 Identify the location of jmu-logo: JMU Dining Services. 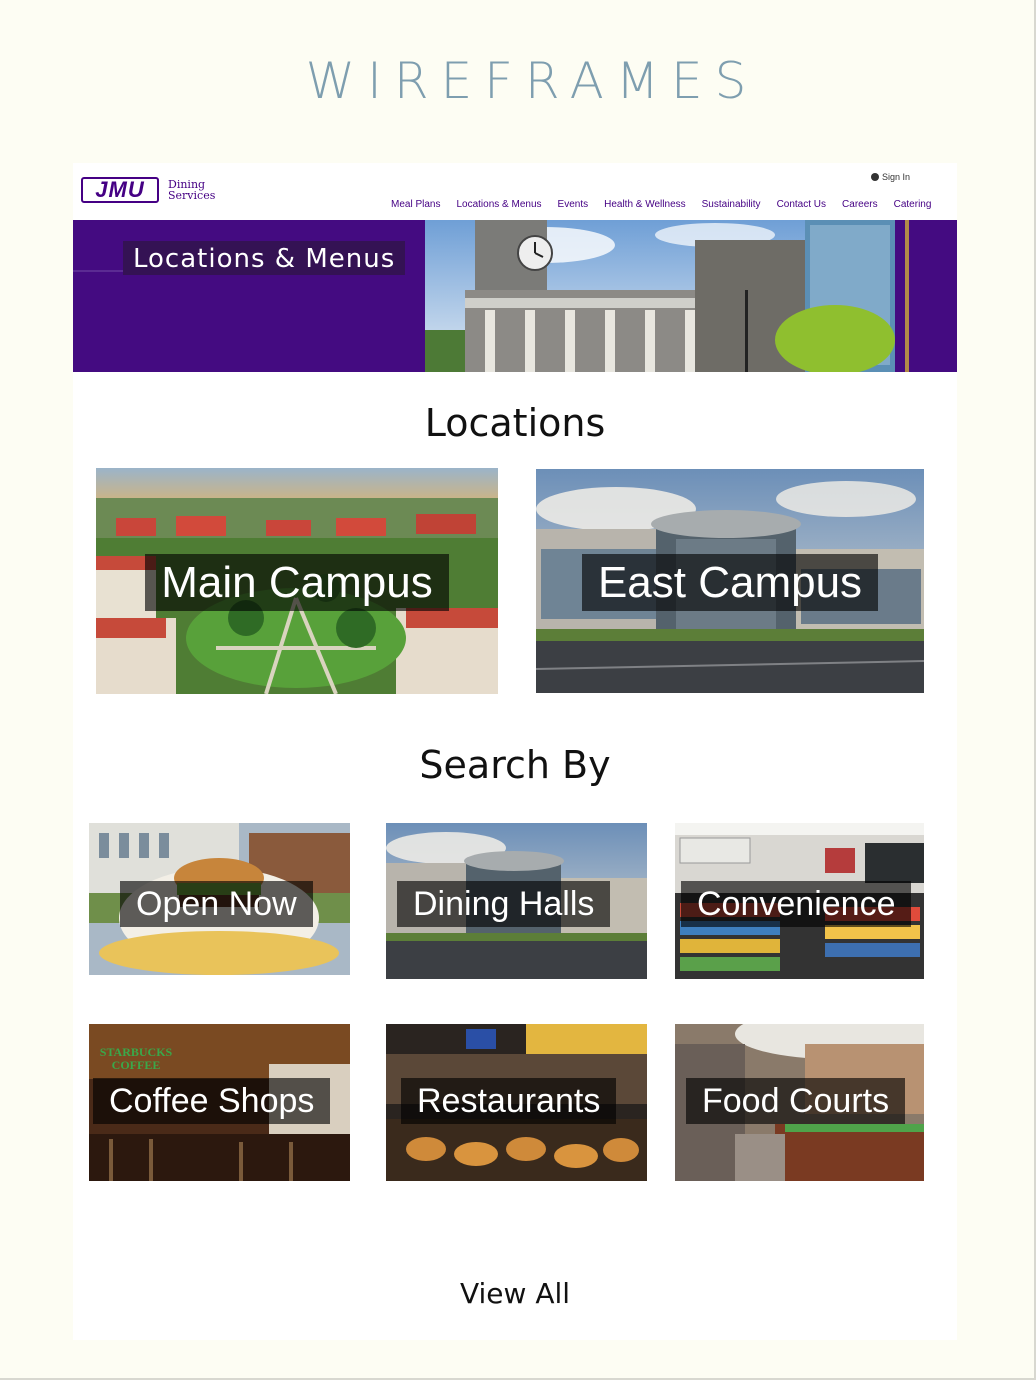
(156, 192).